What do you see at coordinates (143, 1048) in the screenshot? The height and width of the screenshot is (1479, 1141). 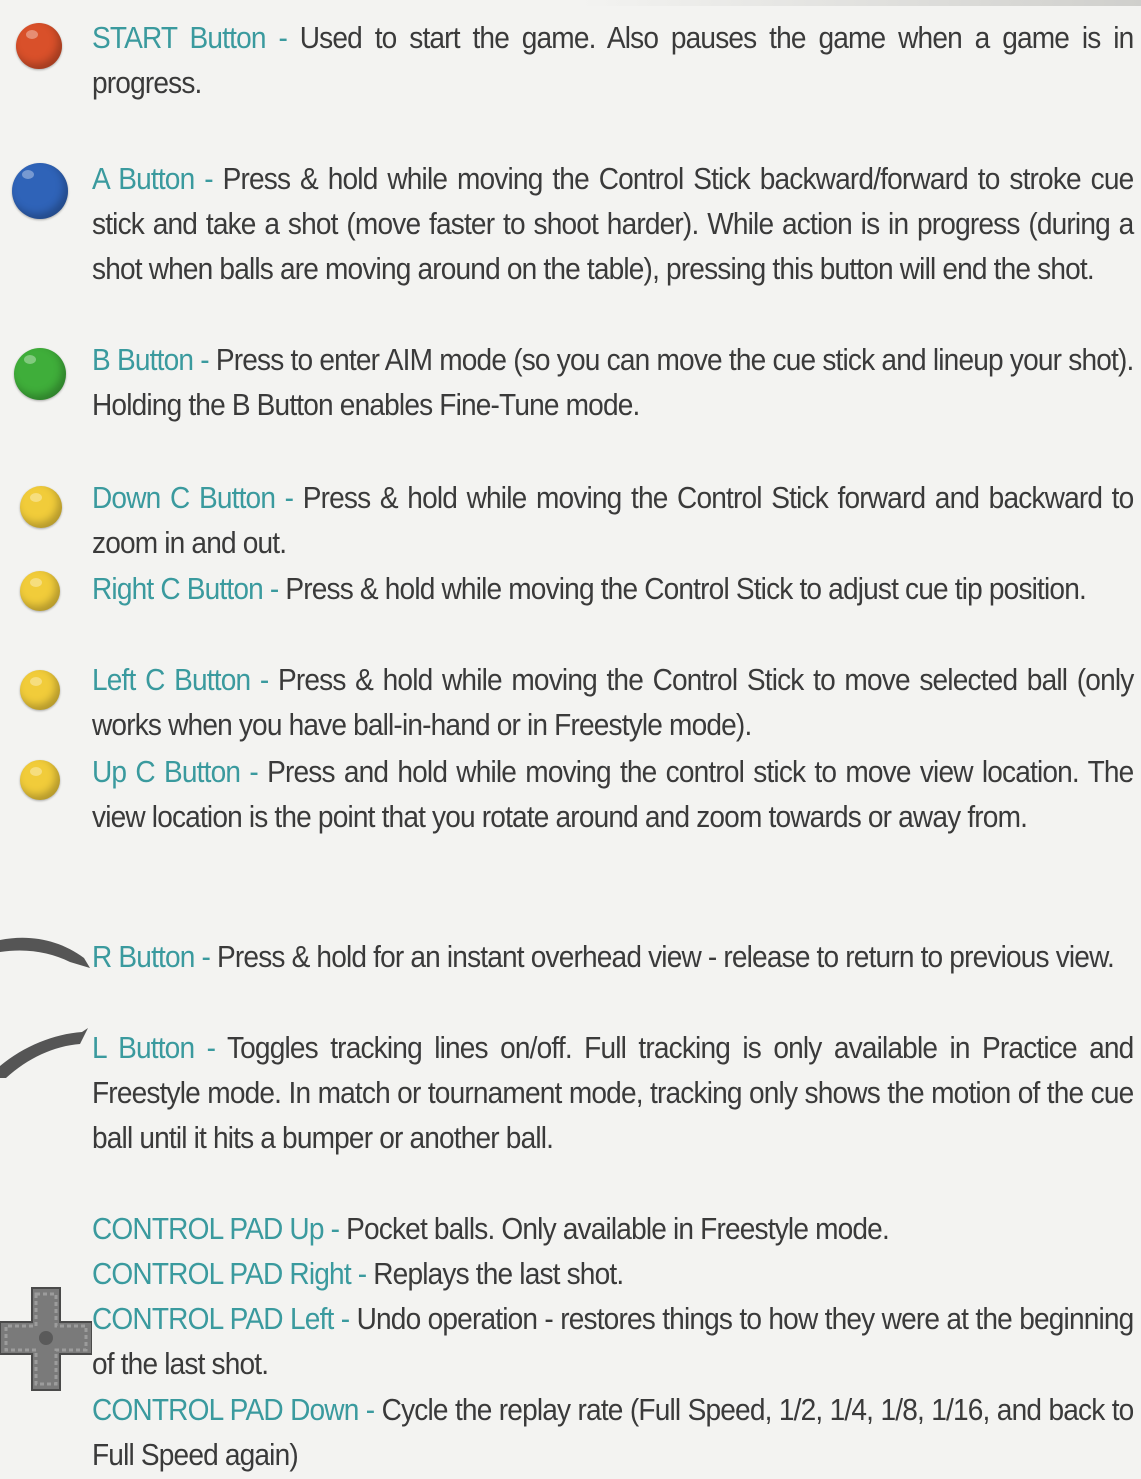 I see `item-label: L Button` at bounding box center [143, 1048].